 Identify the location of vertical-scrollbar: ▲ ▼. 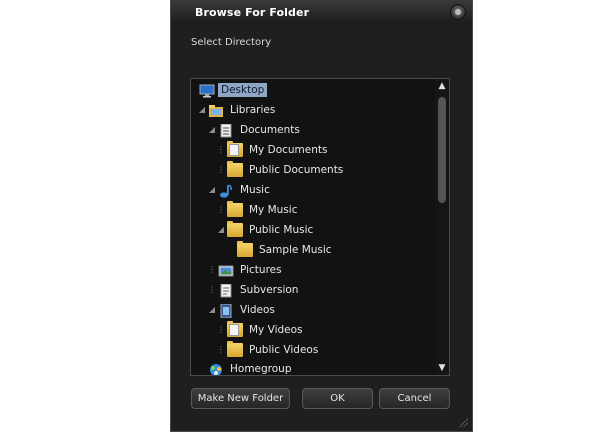
(442, 227).